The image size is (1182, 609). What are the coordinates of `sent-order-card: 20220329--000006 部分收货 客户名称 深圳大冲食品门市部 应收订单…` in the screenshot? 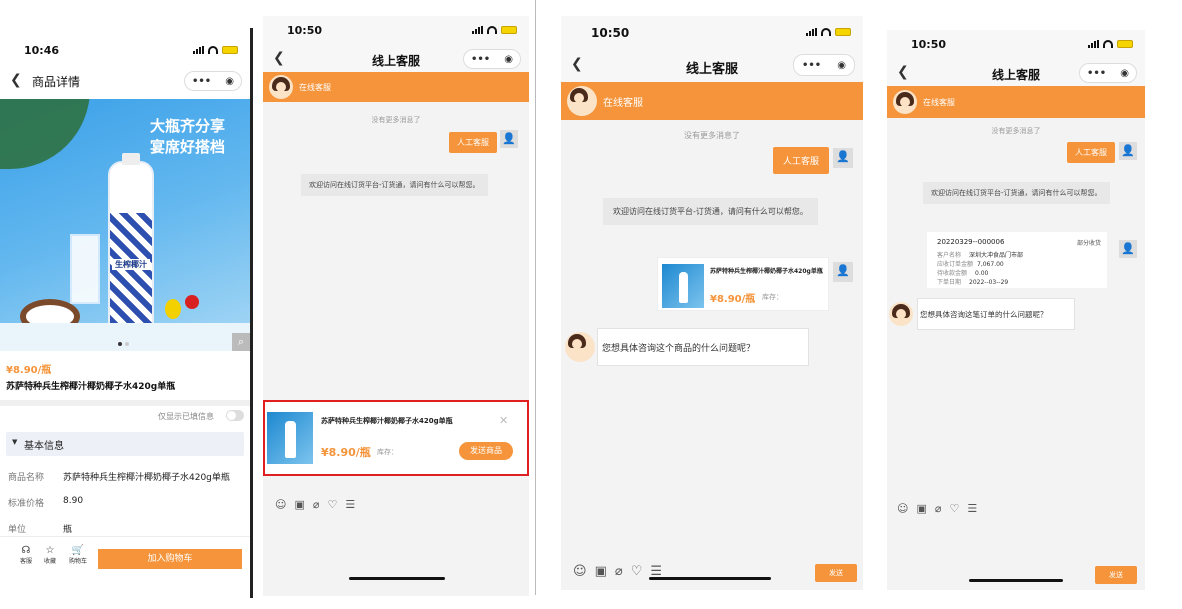 It's located at (1017, 260).